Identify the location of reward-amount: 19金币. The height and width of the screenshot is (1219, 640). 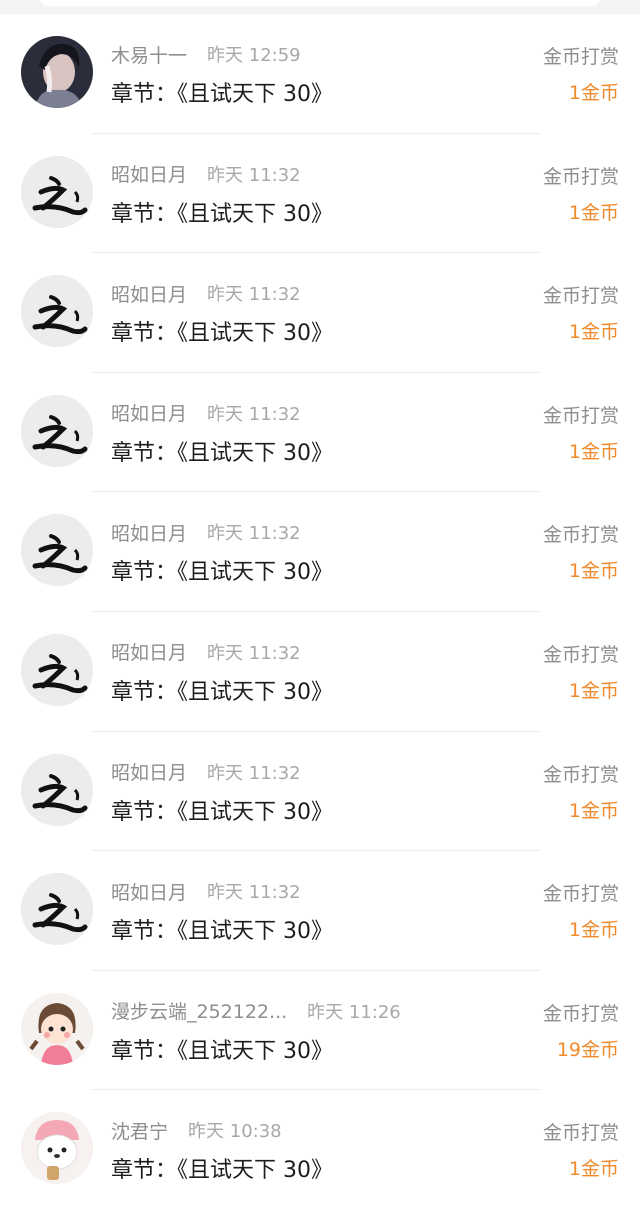
(587, 1049).